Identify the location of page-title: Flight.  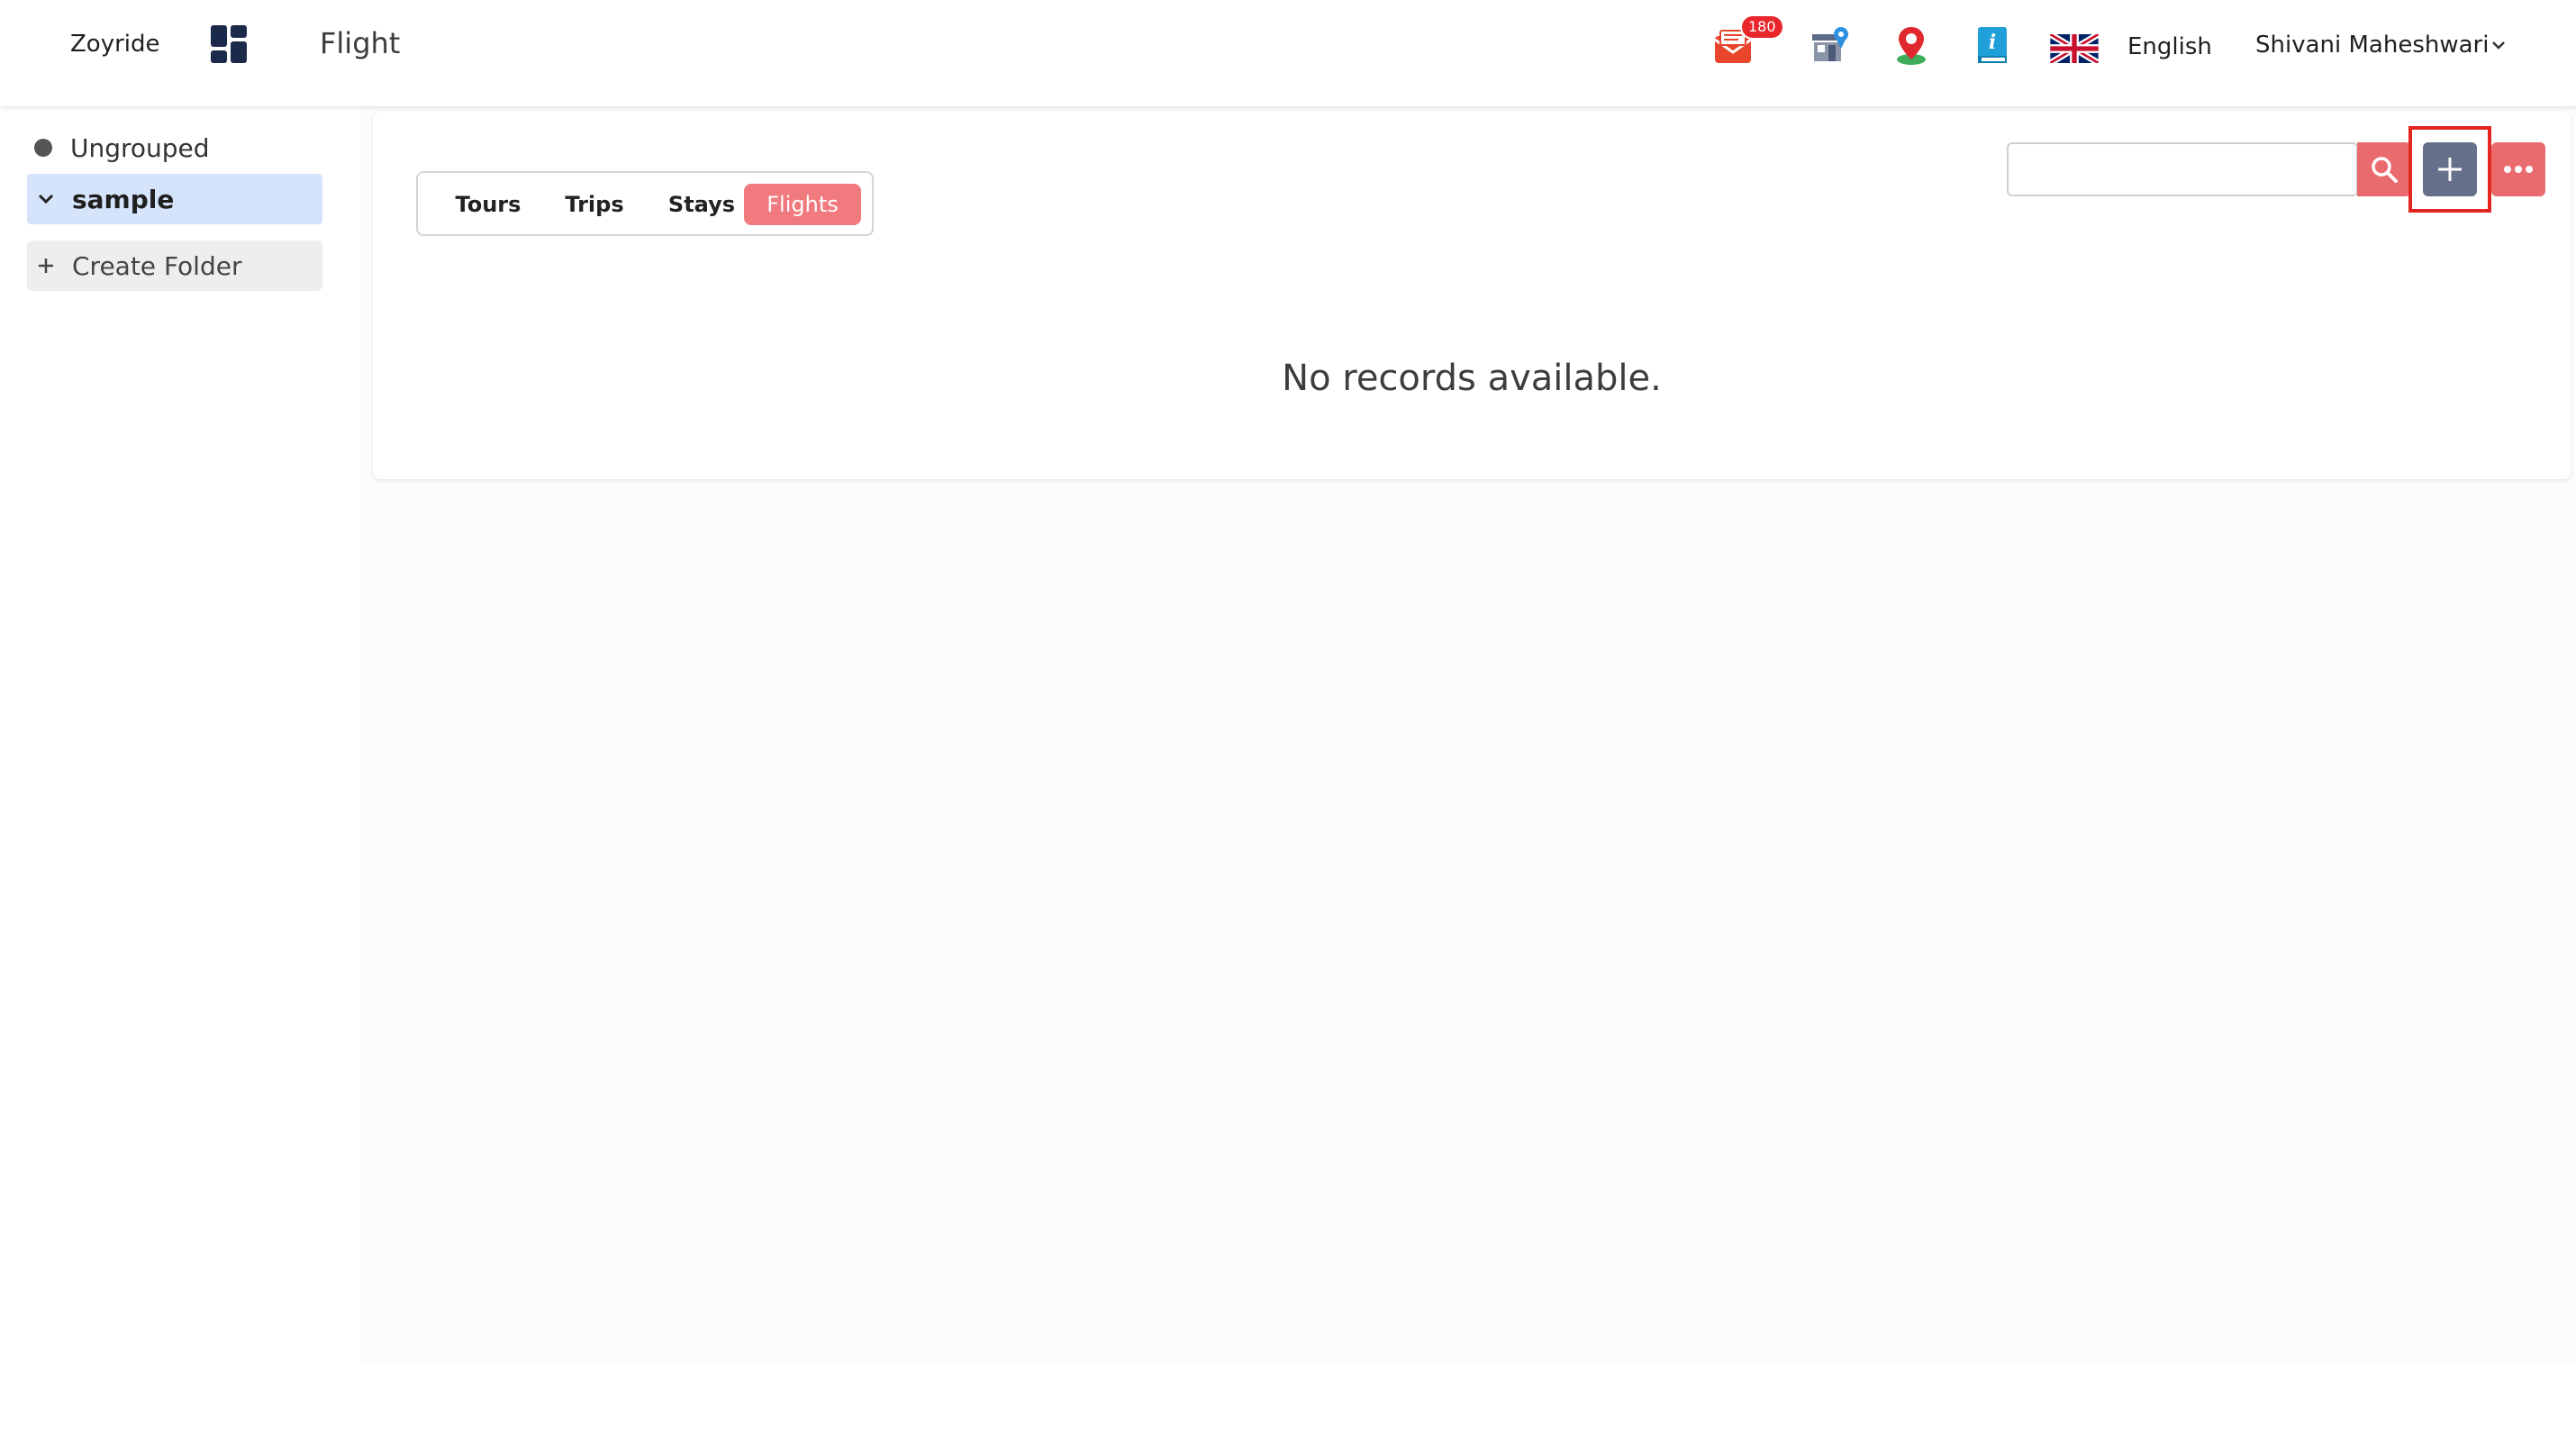
(360, 43).